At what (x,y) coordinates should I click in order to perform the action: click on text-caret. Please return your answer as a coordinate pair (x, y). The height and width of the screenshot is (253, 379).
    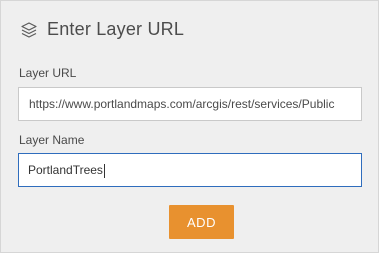
    Looking at the image, I should click on (104, 170).